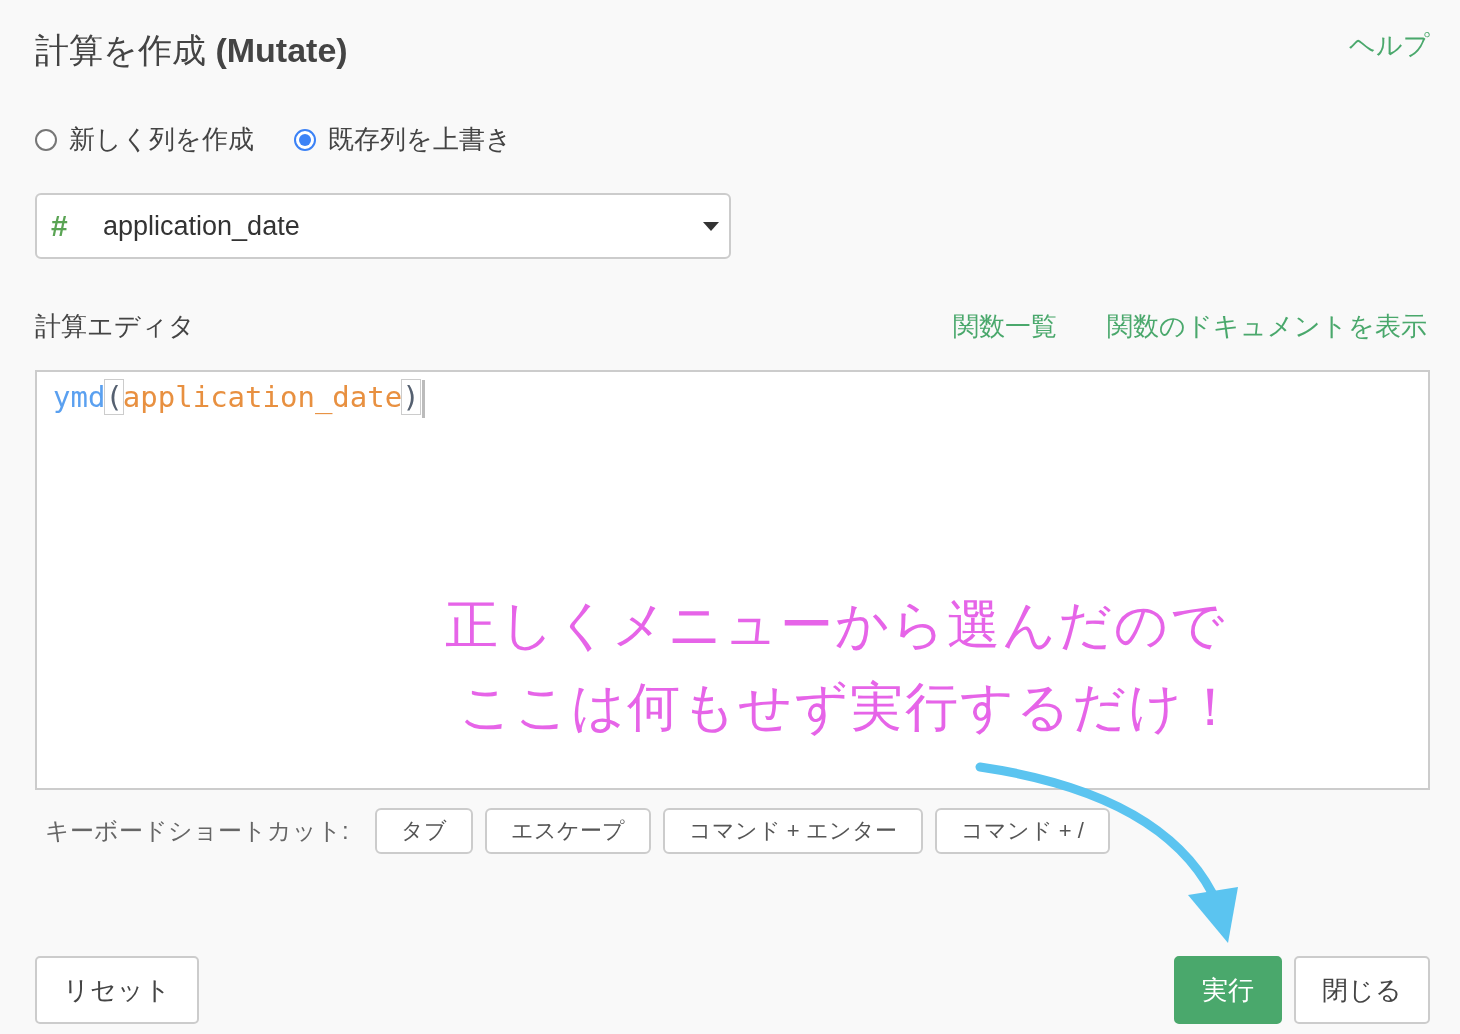  Describe the element at coordinates (423, 399) in the screenshot. I see `text-cursor` at that location.